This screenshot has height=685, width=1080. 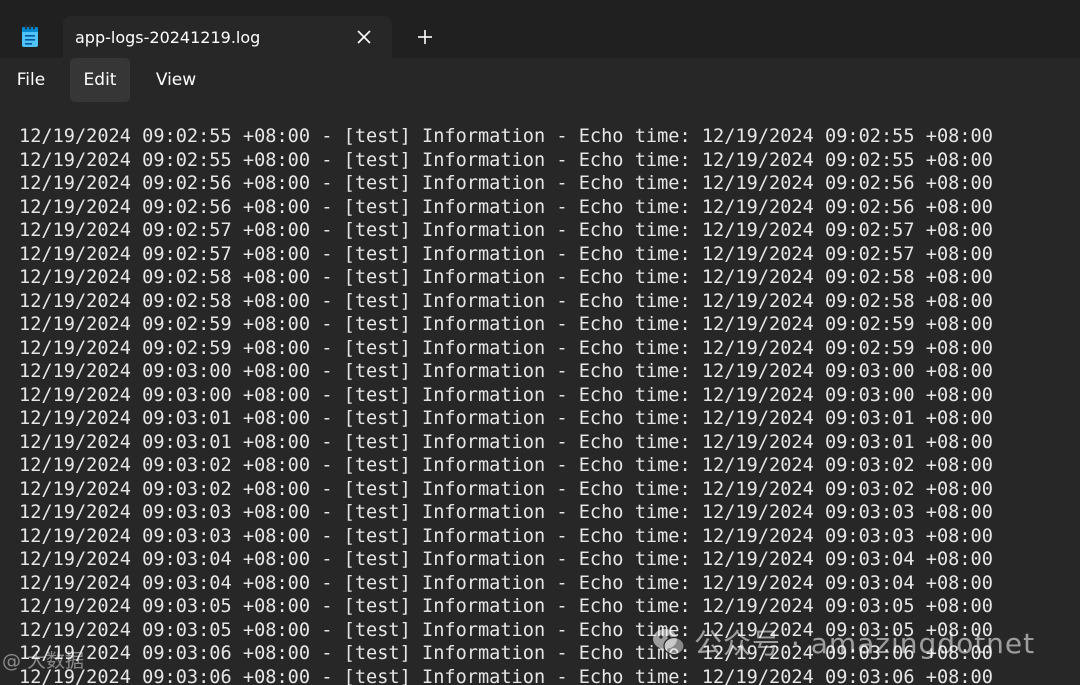 What do you see at coordinates (425, 37) in the screenshot?
I see `plus-icon` at bounding box center [425, 37].